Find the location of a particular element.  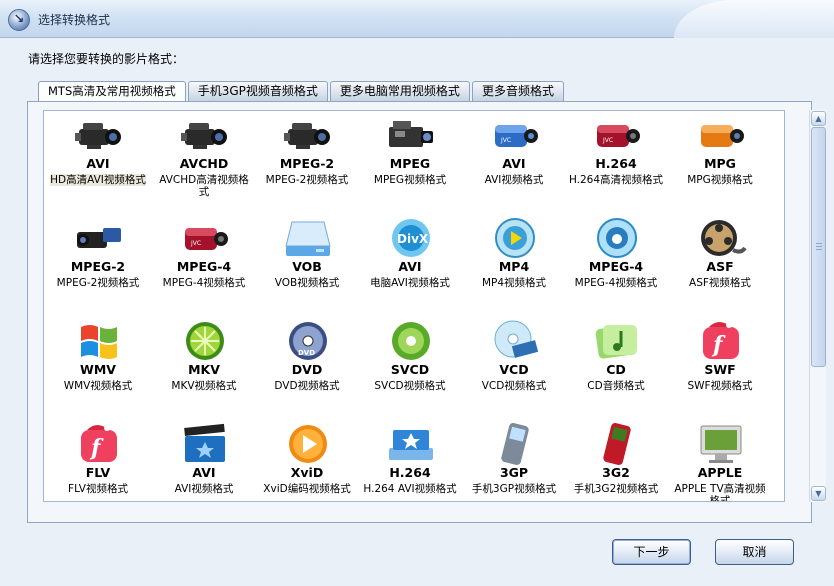

format-option: MPEG-4 MPEG-4视频格式 is located at coordinates (616, 264).